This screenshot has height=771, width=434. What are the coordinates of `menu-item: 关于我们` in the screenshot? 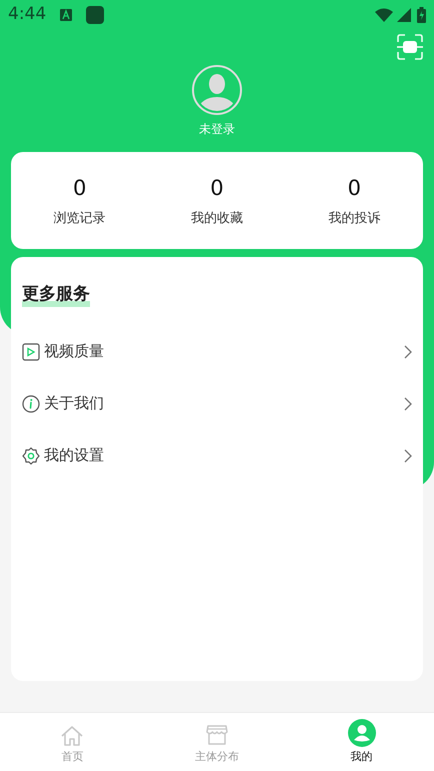 It's located at (217, 404).